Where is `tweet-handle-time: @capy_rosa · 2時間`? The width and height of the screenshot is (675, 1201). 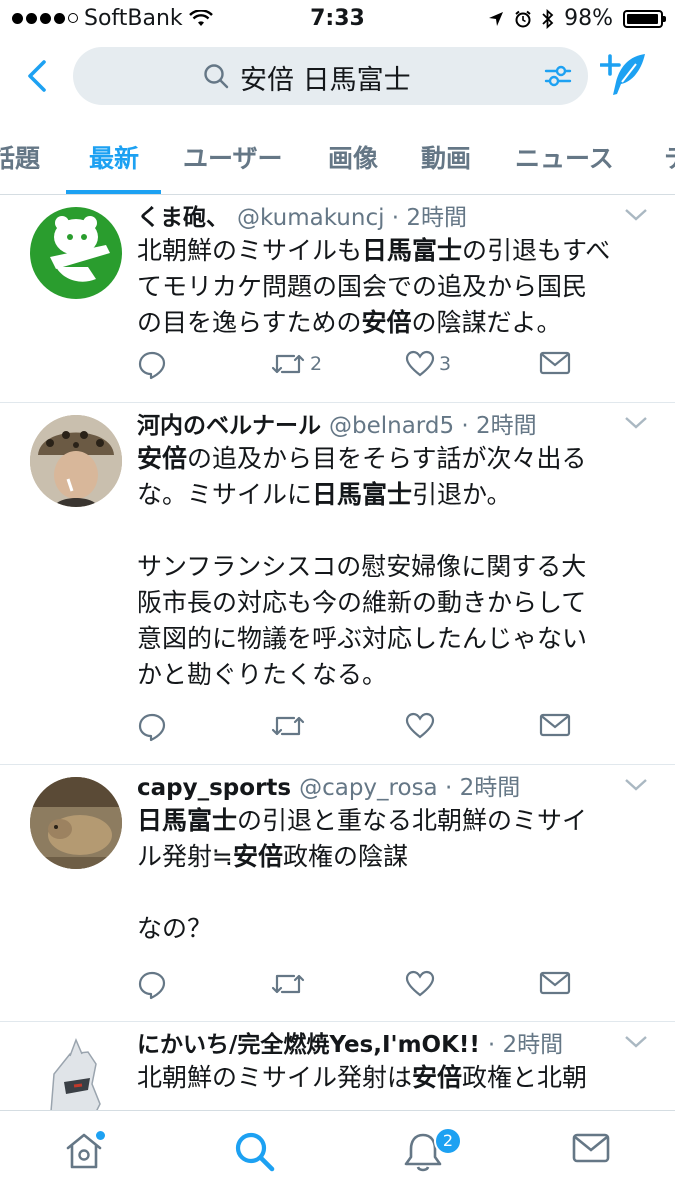
tweet-handle-time: @capy_rosa · 2時間 is located at coordinates (409, 788).